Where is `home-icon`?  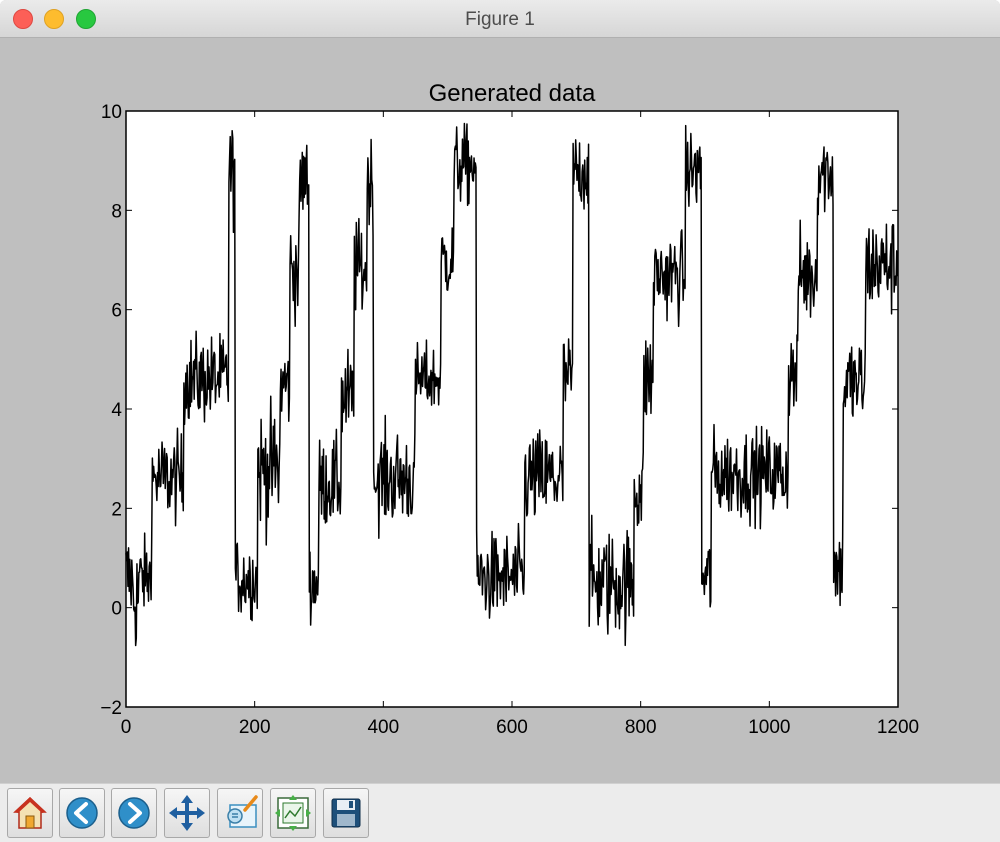 home-icon is located at coordinates (30, 812).